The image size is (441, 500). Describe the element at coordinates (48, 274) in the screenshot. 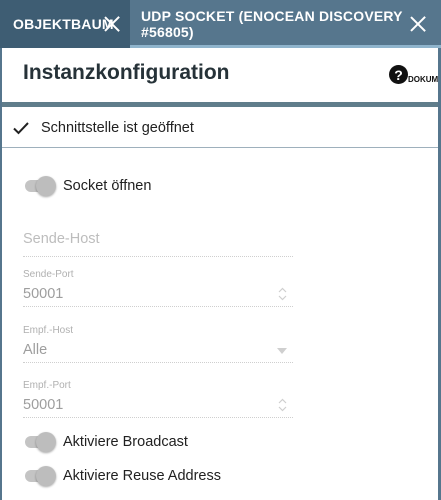

I see `send-port-label: Sende-Port` at that location.